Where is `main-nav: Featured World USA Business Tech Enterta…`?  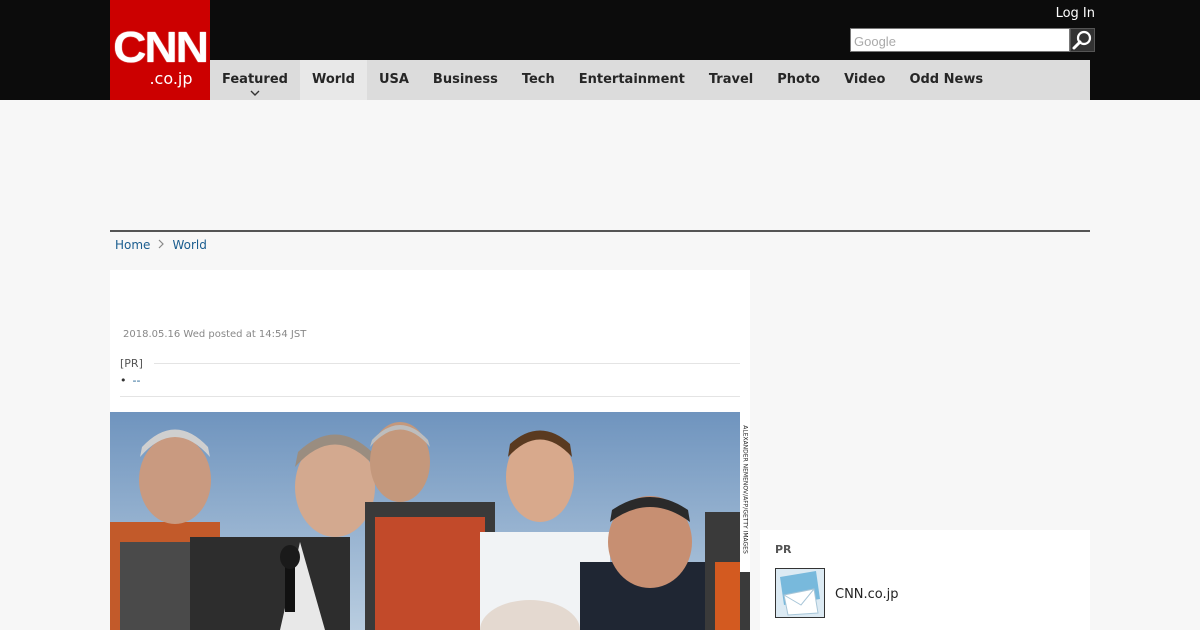
main-nav: Featured World USA Business Tech Enterta… is located at coordinates (650, 80).